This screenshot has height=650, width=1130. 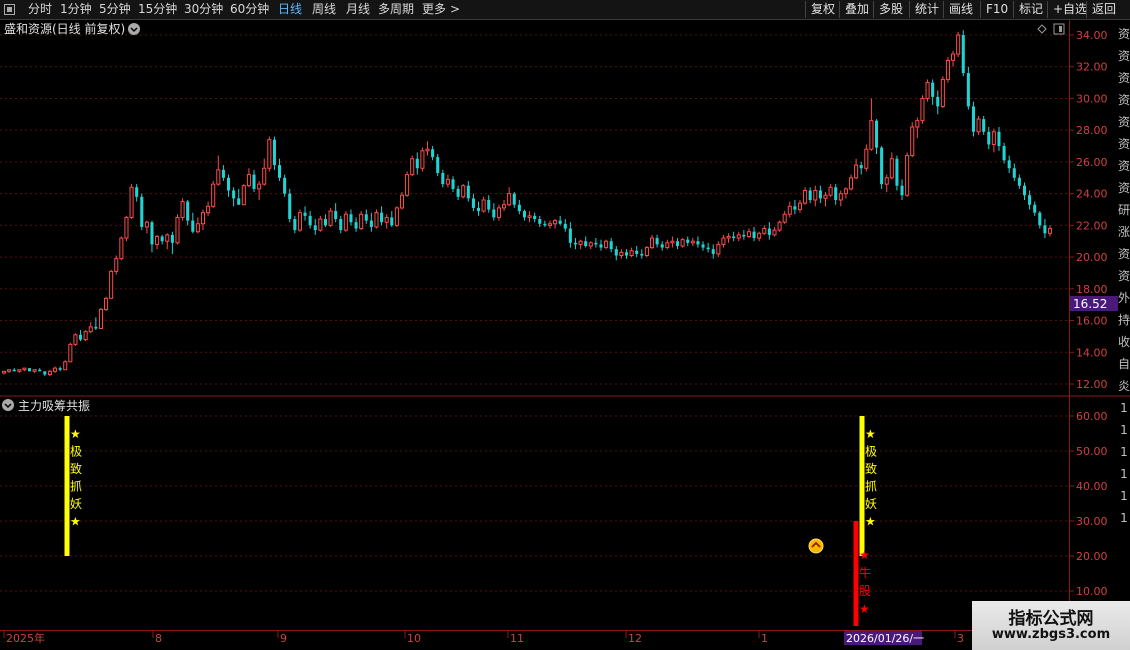 What do you see at coordinates (1059, 29) in the screenshot?
I see `panel-toggle-icon` at bounding box center [1059, 29].